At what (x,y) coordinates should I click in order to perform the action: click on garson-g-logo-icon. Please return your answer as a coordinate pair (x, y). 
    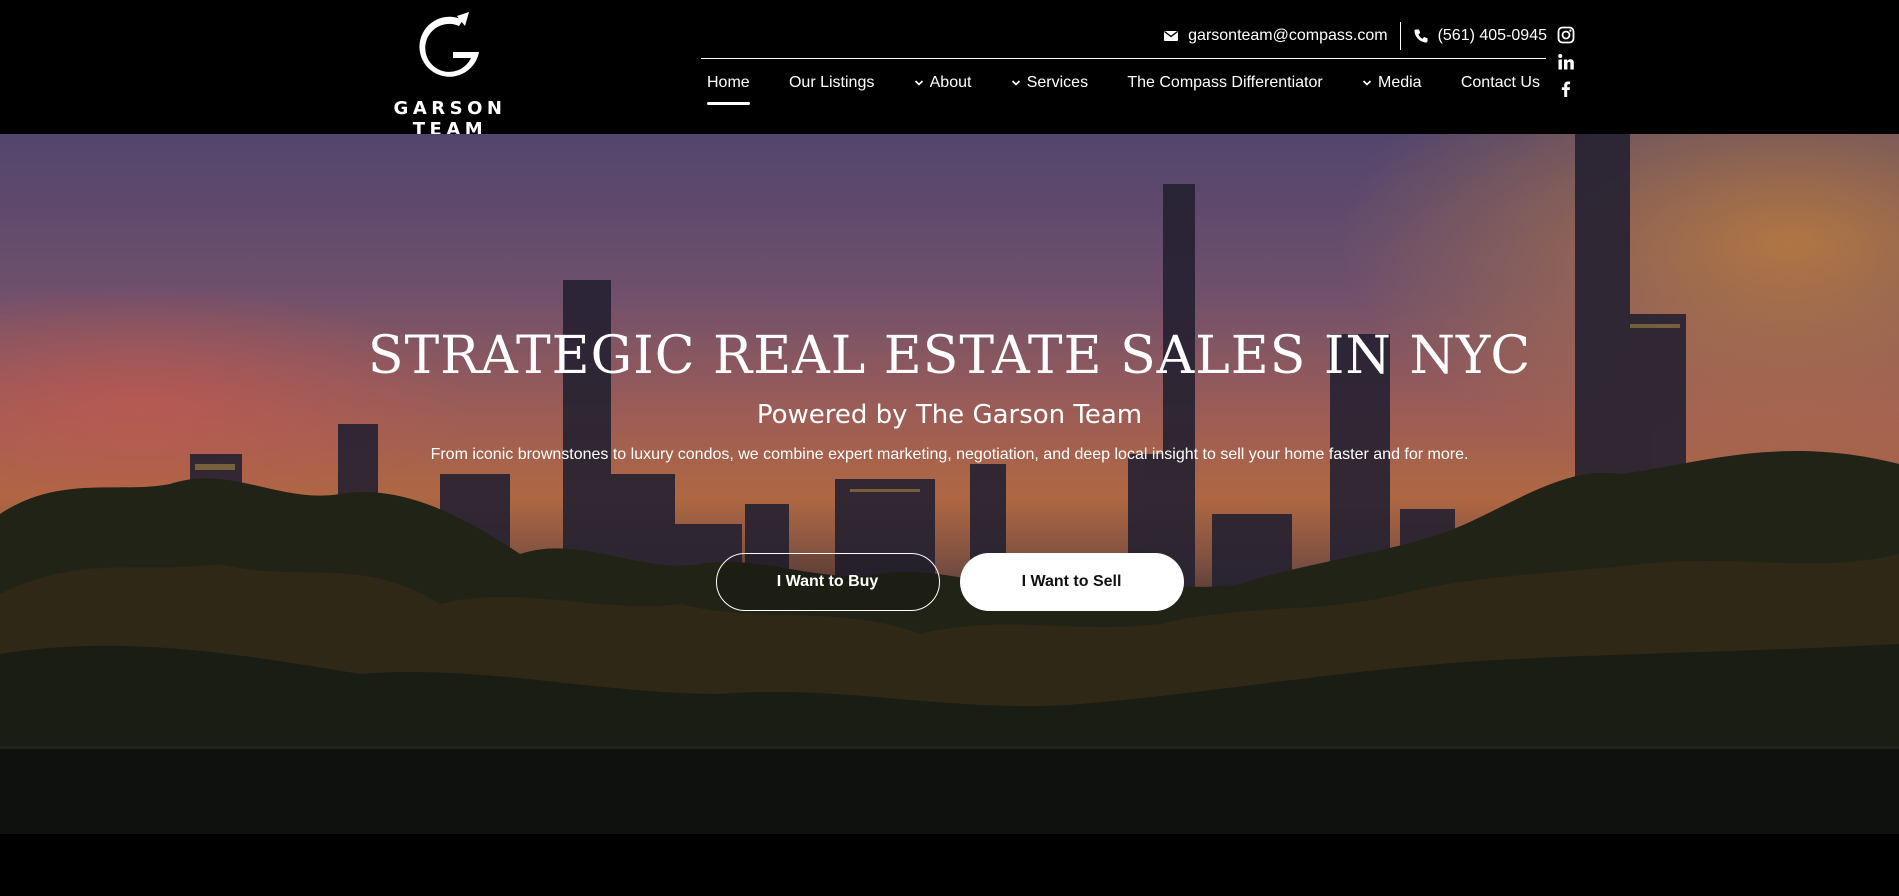
    Looking at the image, I should click on (449, 44).